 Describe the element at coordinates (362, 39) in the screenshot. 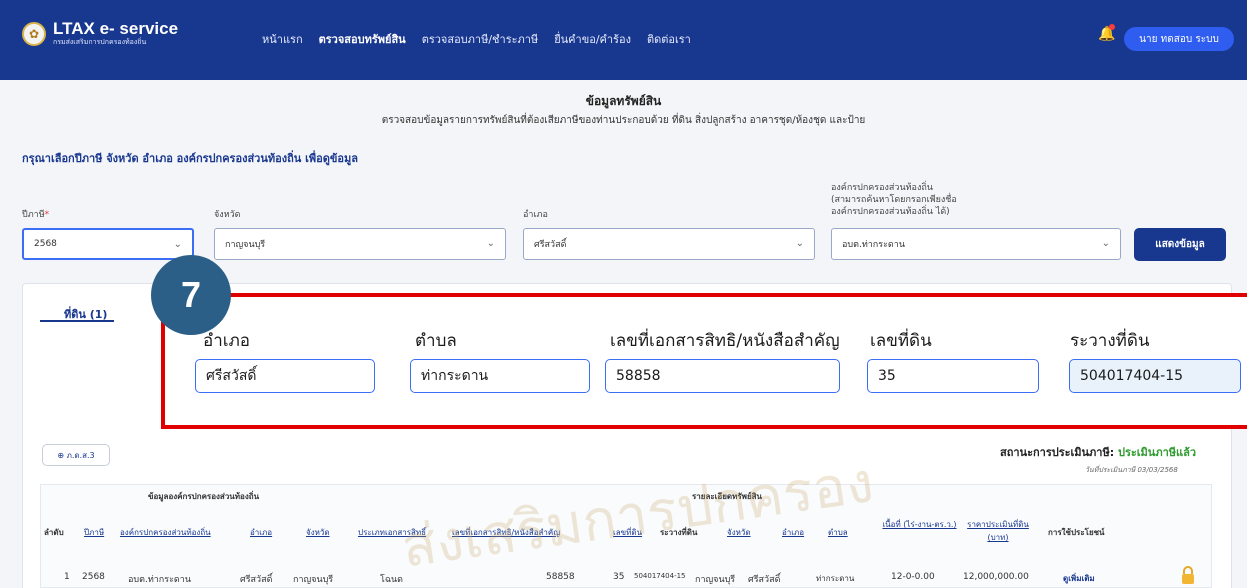

I see `nav-check-property: ตรวจสอบทรัพย์สิน` at that location.